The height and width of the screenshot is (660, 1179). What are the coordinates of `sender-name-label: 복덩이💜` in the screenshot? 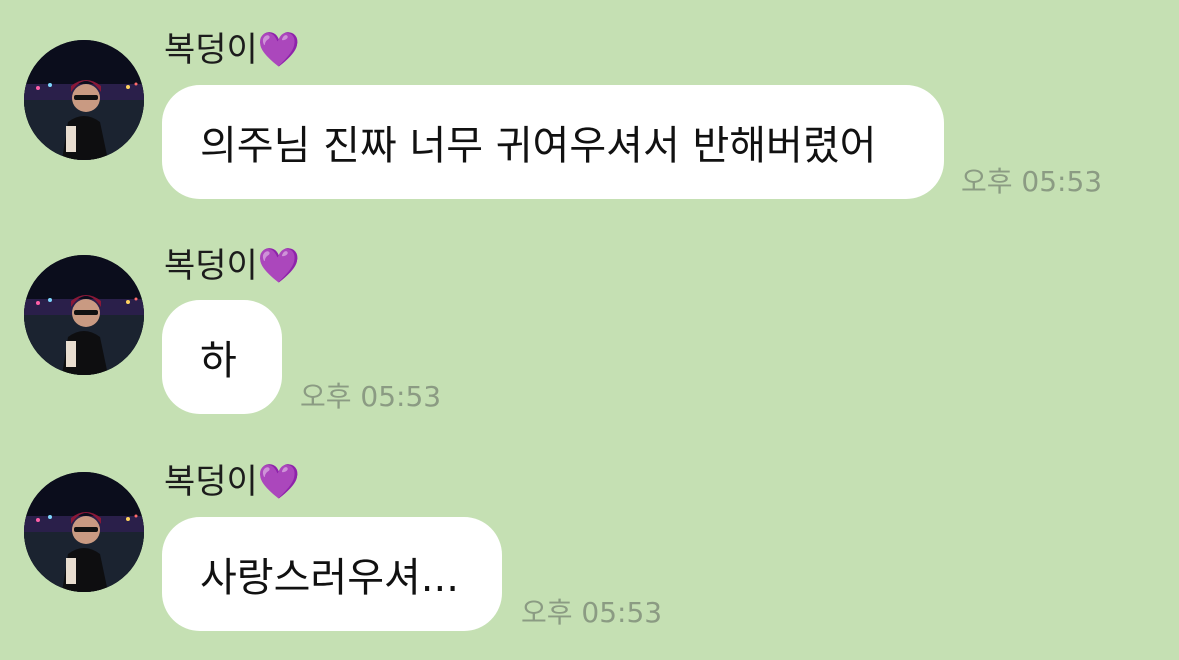 It's located at (232, 482).